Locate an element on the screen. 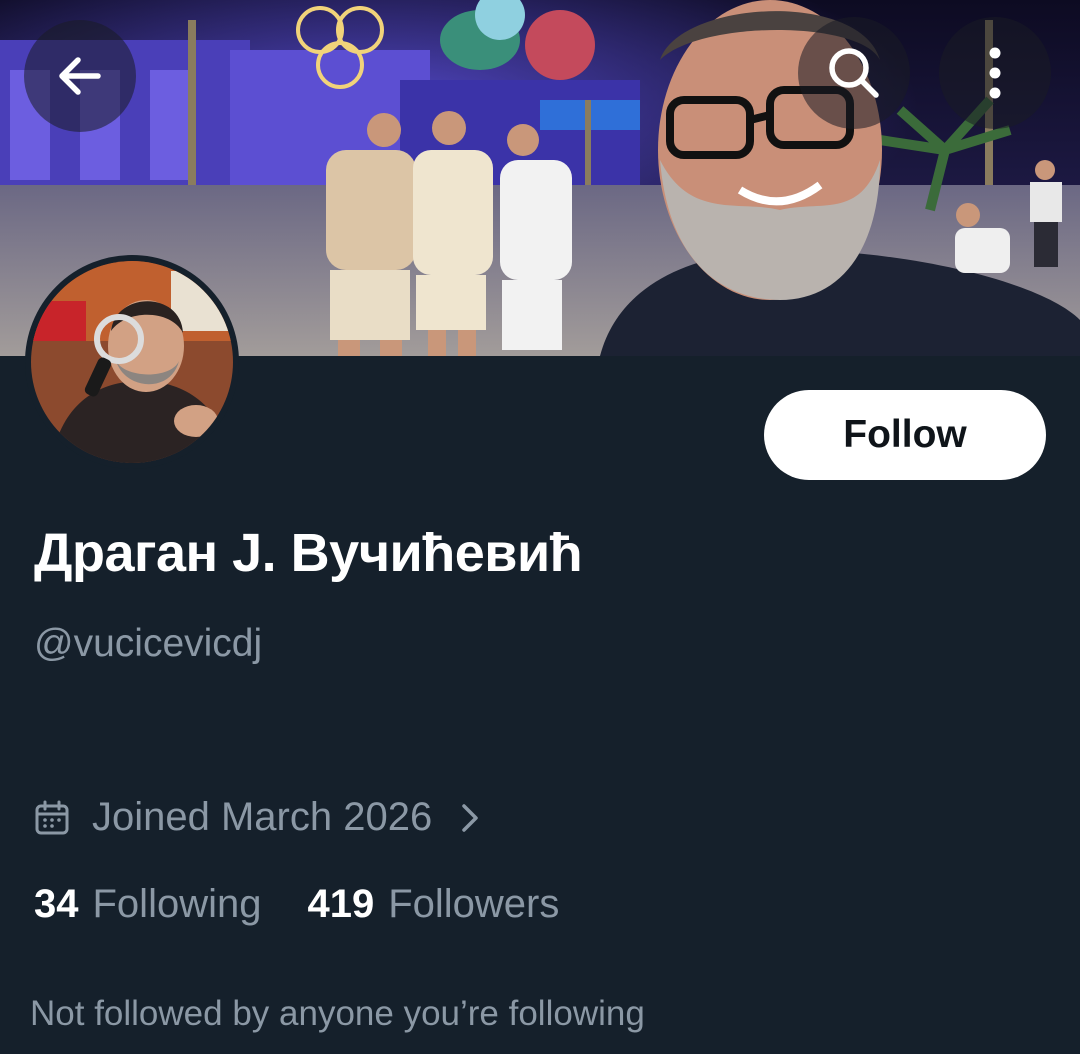 The height and width of the screenshot is (1054, 1080). following-count: 34 is located at coordinates (56, 904).